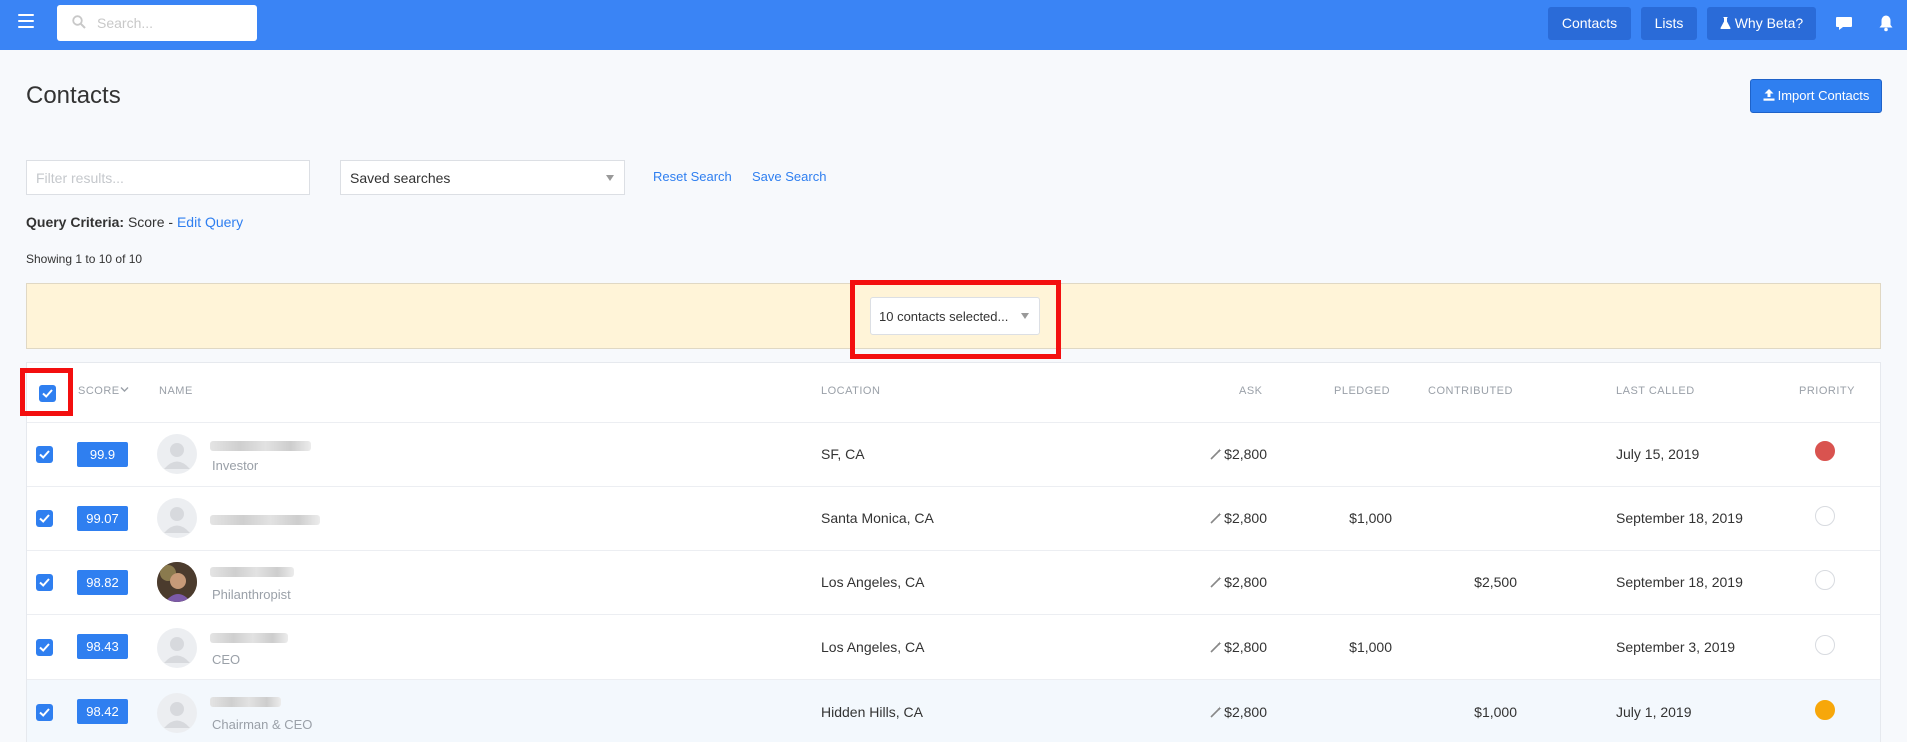  I want to click on nav-contacts-button: Contacts, so click(1589, 23).